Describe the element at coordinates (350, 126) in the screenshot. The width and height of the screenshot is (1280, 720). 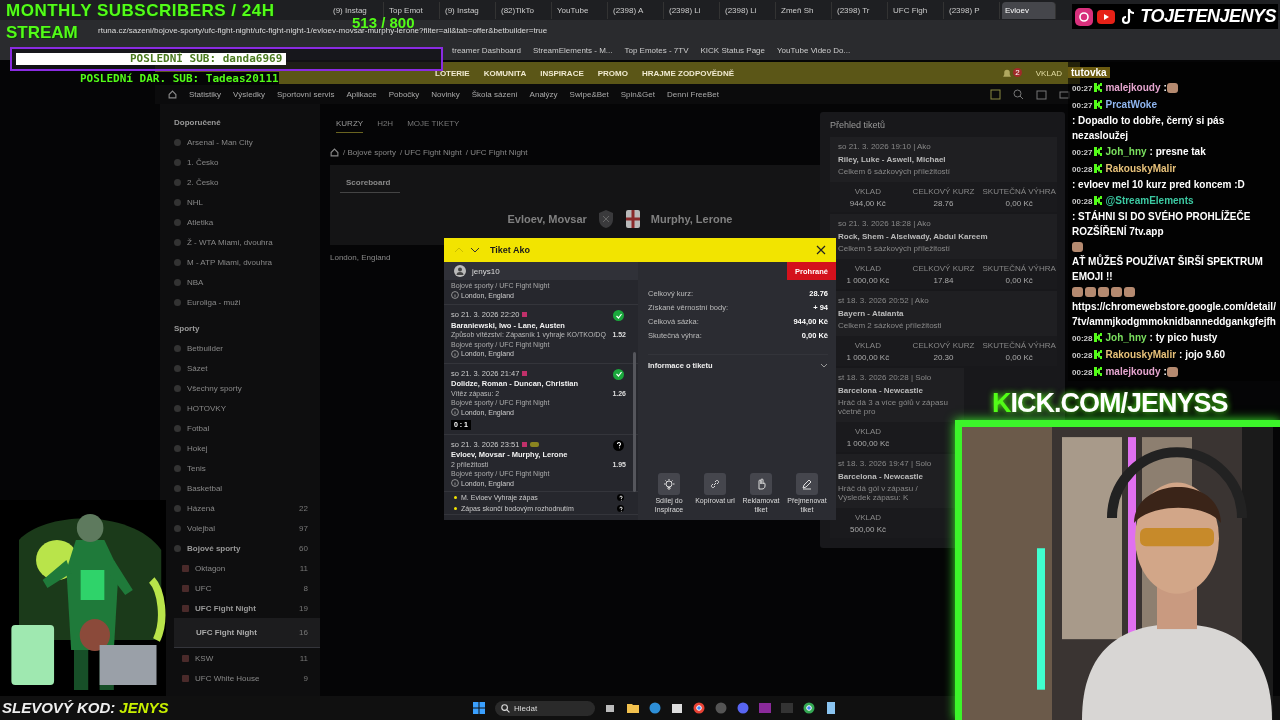
I see `content-tab: KURZY` at that location.